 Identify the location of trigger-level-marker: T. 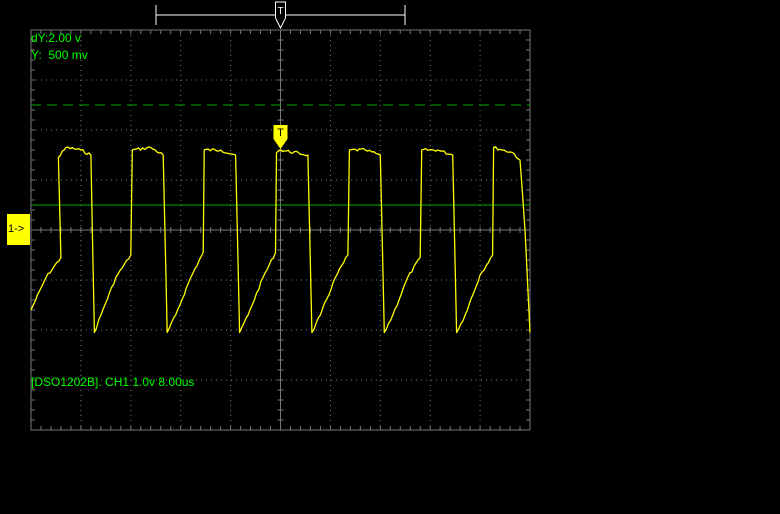
(280, 137).